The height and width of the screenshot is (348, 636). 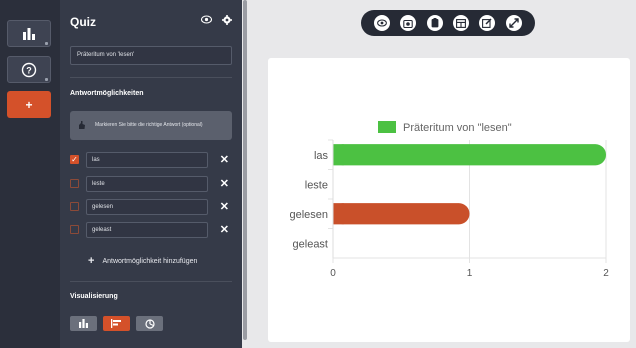 I want to click on option-row: geleast ✕, so click(x=151, y=230).